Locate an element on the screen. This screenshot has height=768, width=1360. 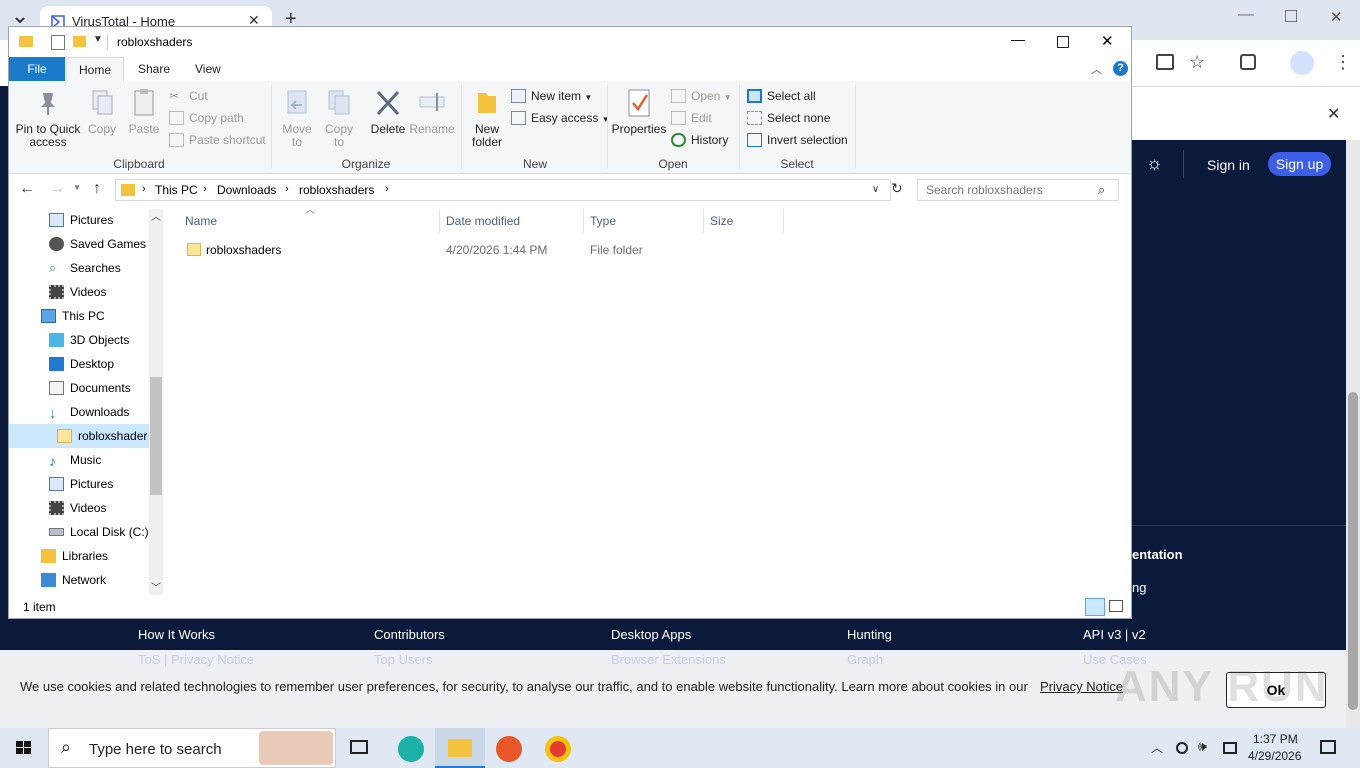
breadcrumb-downloads: Downloads is located at coordinates (246, 190).